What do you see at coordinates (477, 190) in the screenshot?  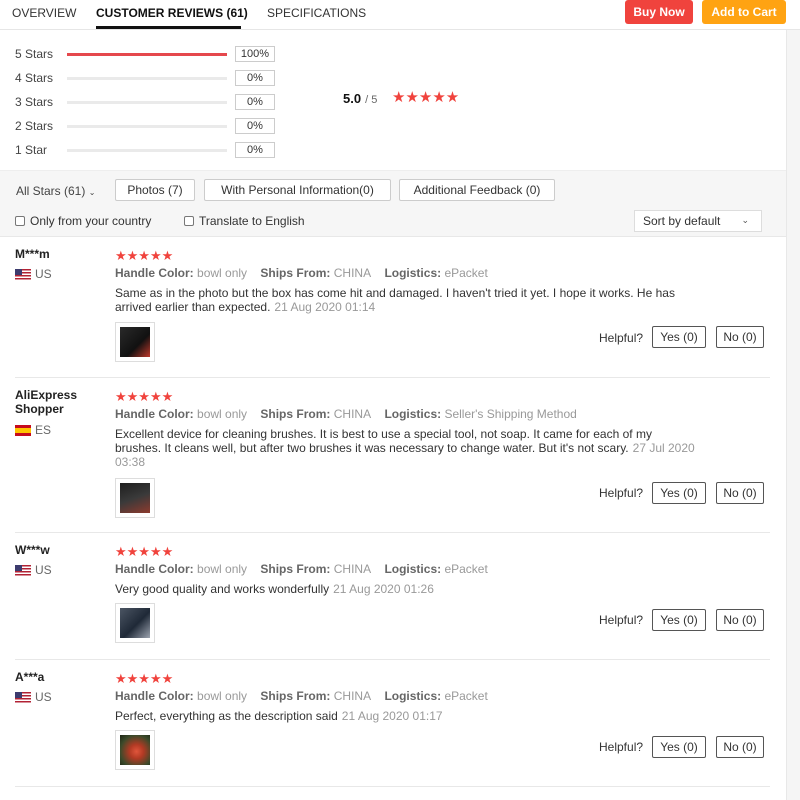 I see `filter-additional-feedback-button: Additional Feedback (0)` at bounding box center [477, 190].